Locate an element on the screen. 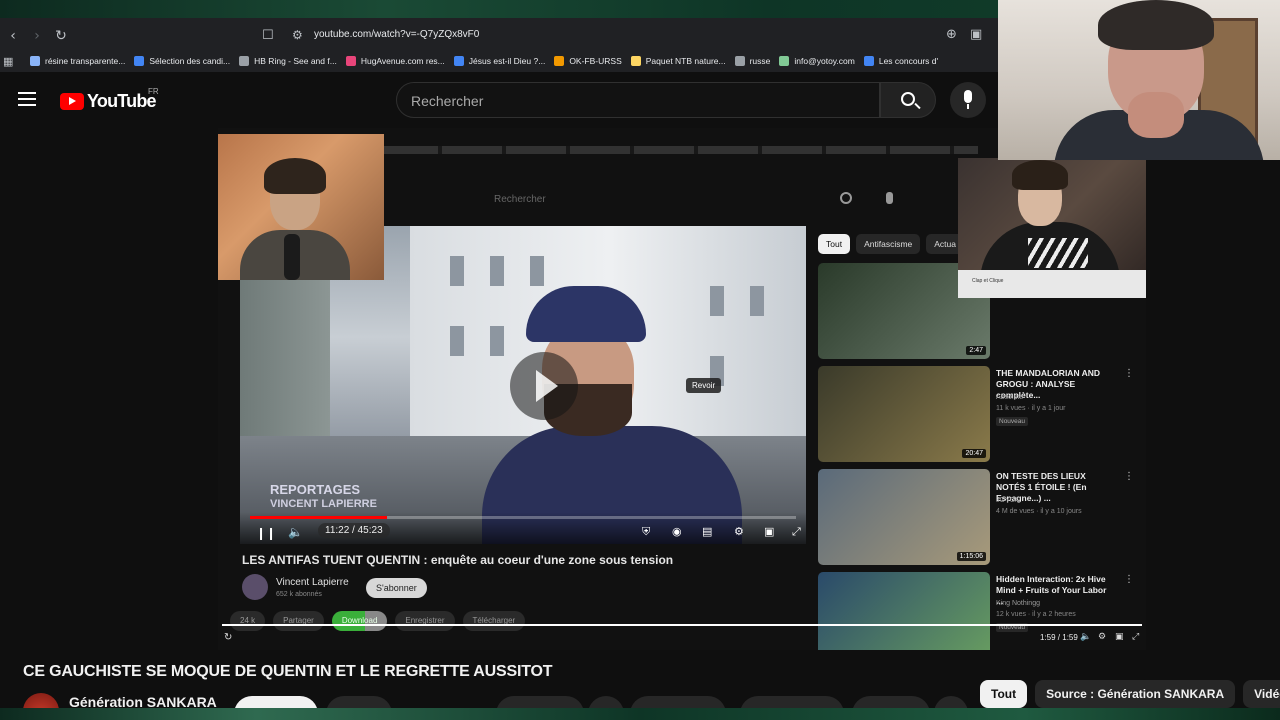 The width and height of the screenshot is (1280, 720). recommendation-channel: JOYCA is located at coordinates (1008, 500).